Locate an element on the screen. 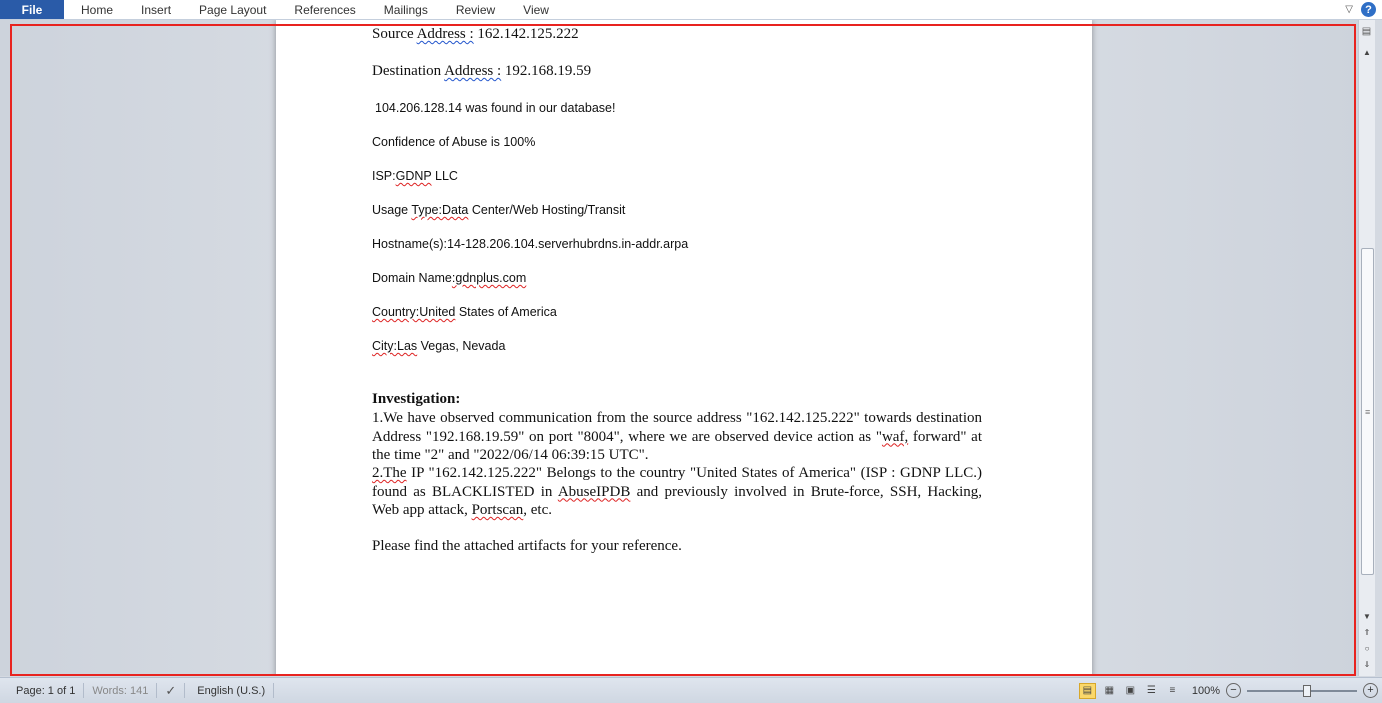 This screenshot has width=1382, height=703. scroll-down-icon: ▼ is located at coordinates (1367, 617).